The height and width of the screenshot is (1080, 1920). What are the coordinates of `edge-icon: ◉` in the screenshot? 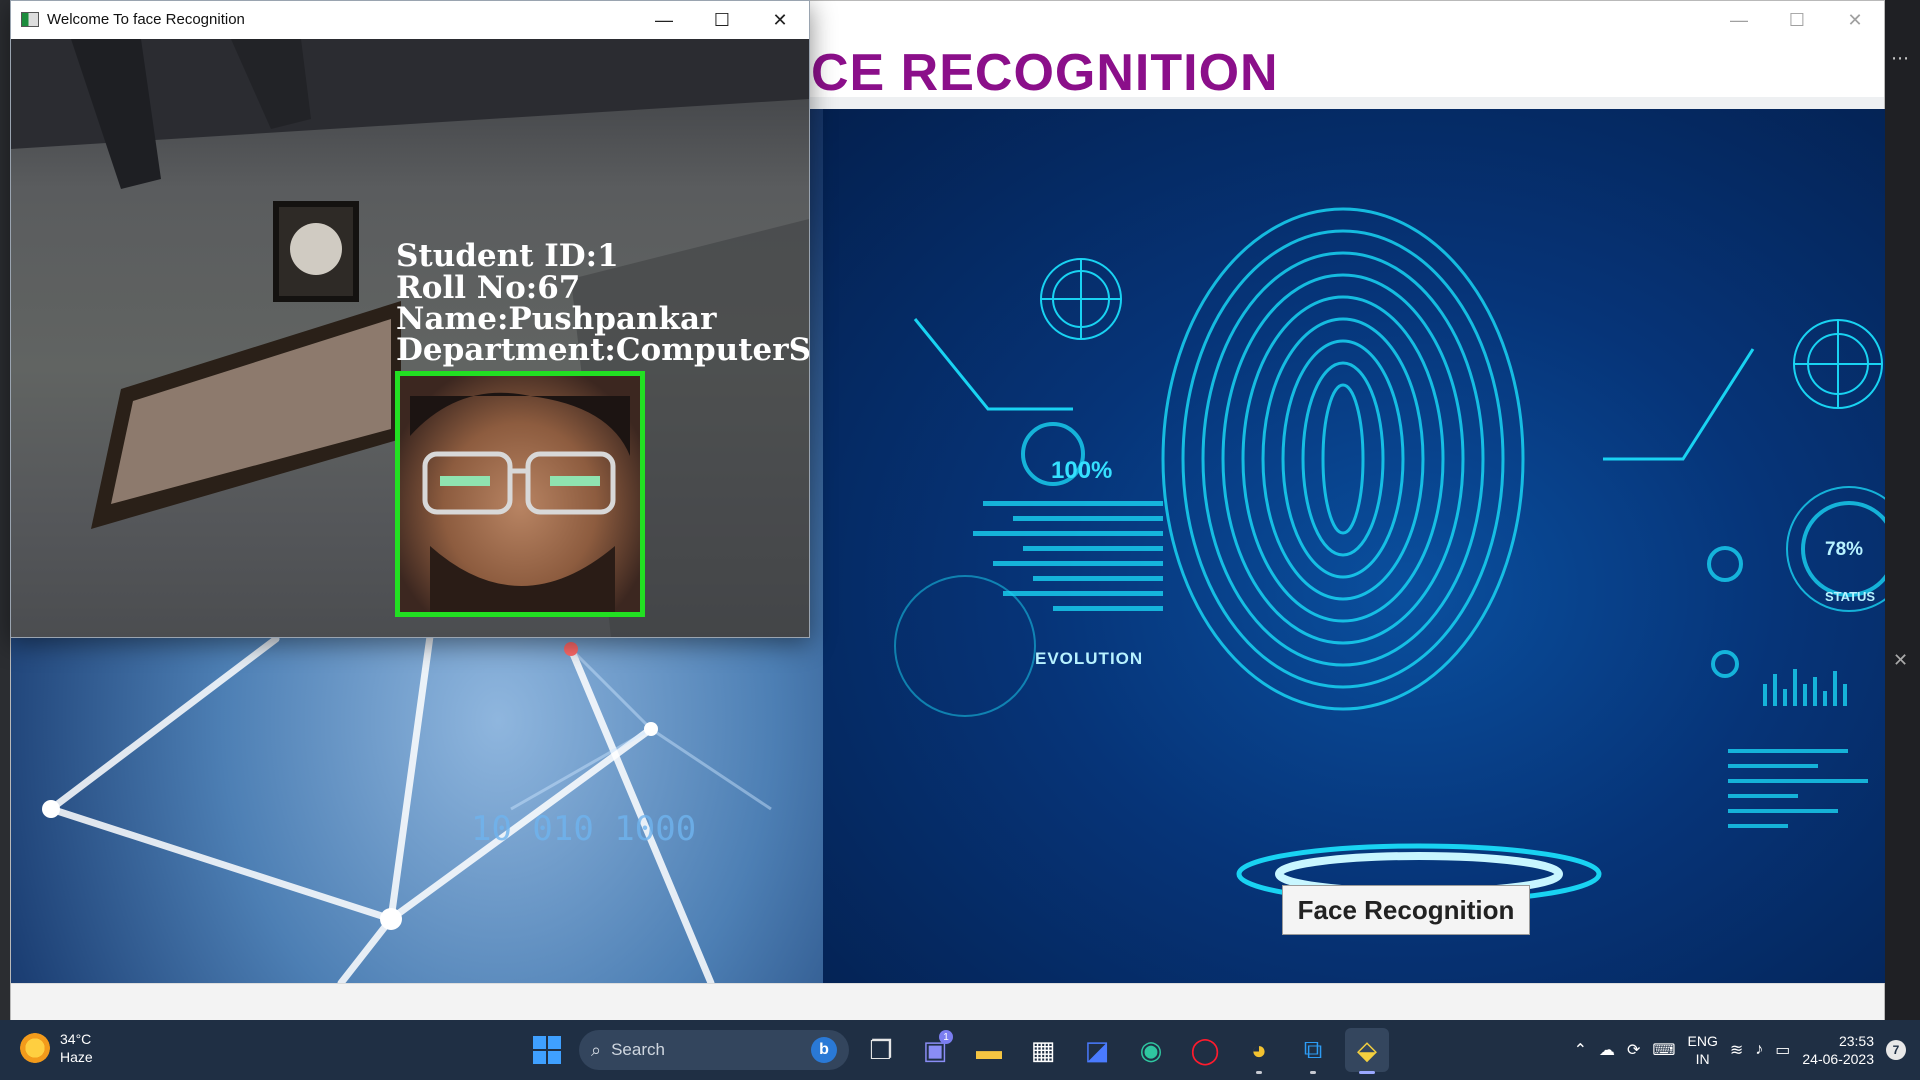 It's located at (1151, 1049).